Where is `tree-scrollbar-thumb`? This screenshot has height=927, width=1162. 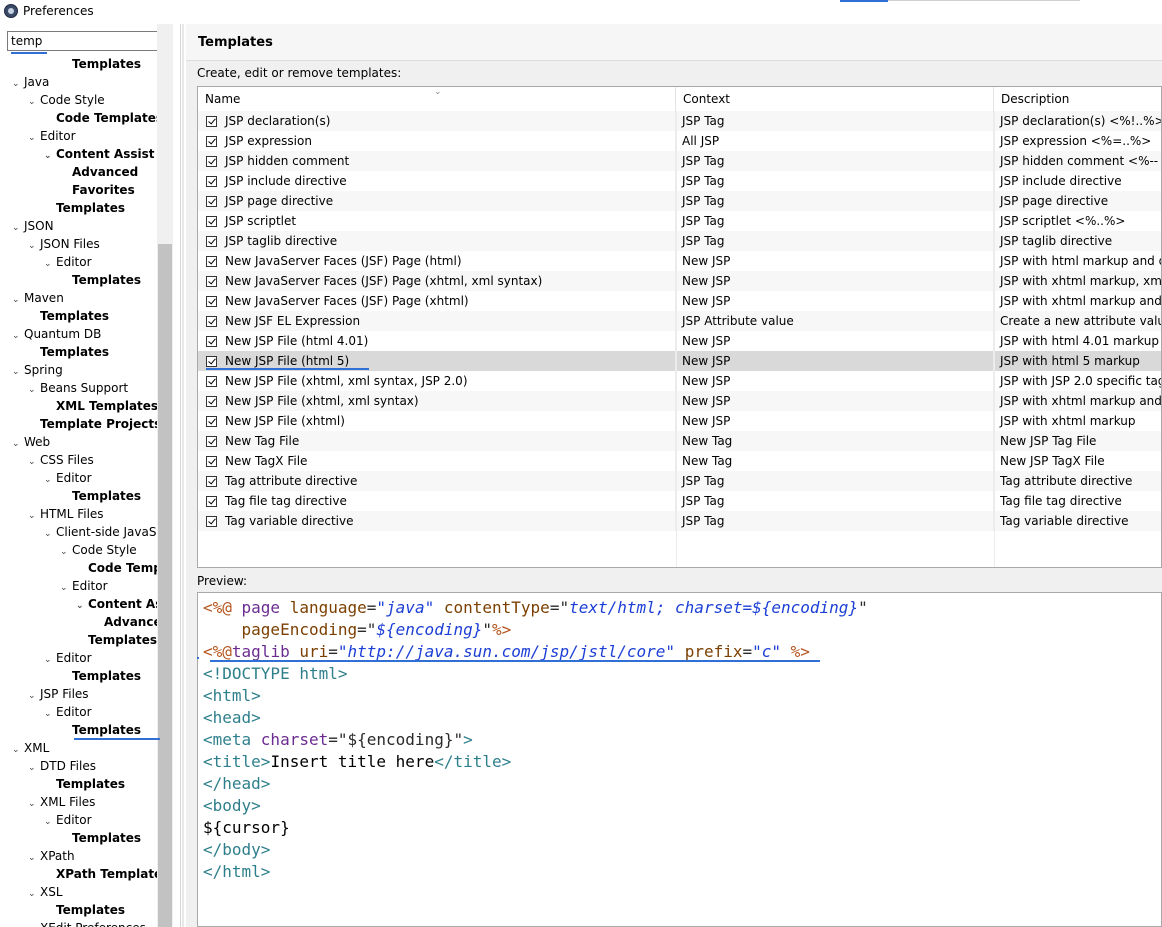
tree-scrollbar-thumb is located at coordinates (165, 585).